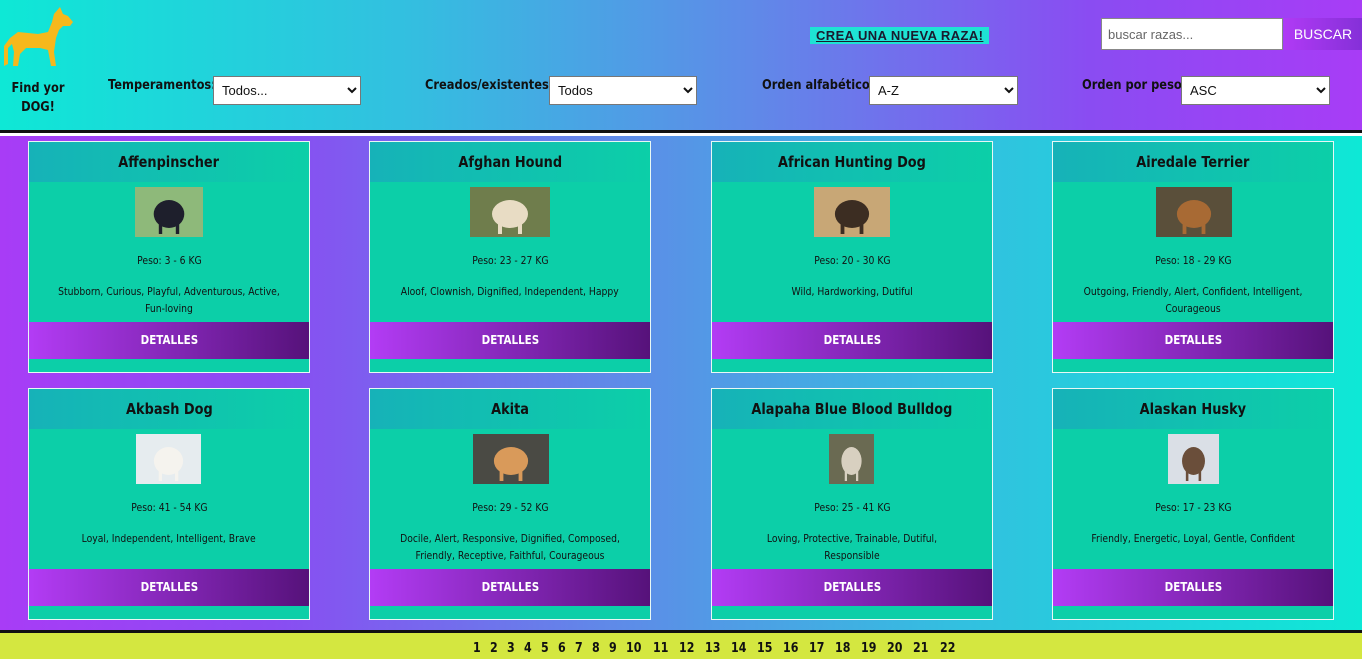 Image resolution: width=1362 pixels, height=659 pixels. I want to click on breed-name: Afghan Hound, so click(510, 162).